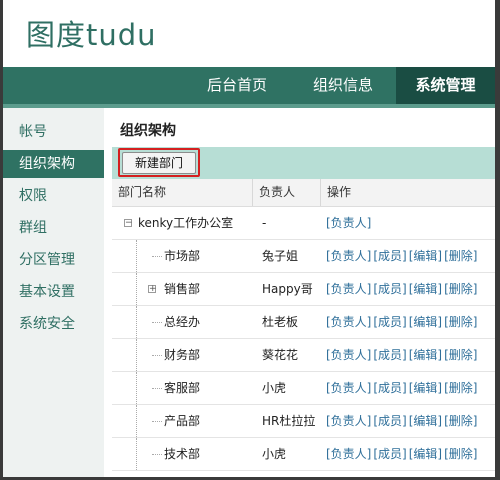 The image size is (500, 480). Describe the element at coordinates (152, 289) in the screenshot. I see `expand-toggle-icon: +` at that location.